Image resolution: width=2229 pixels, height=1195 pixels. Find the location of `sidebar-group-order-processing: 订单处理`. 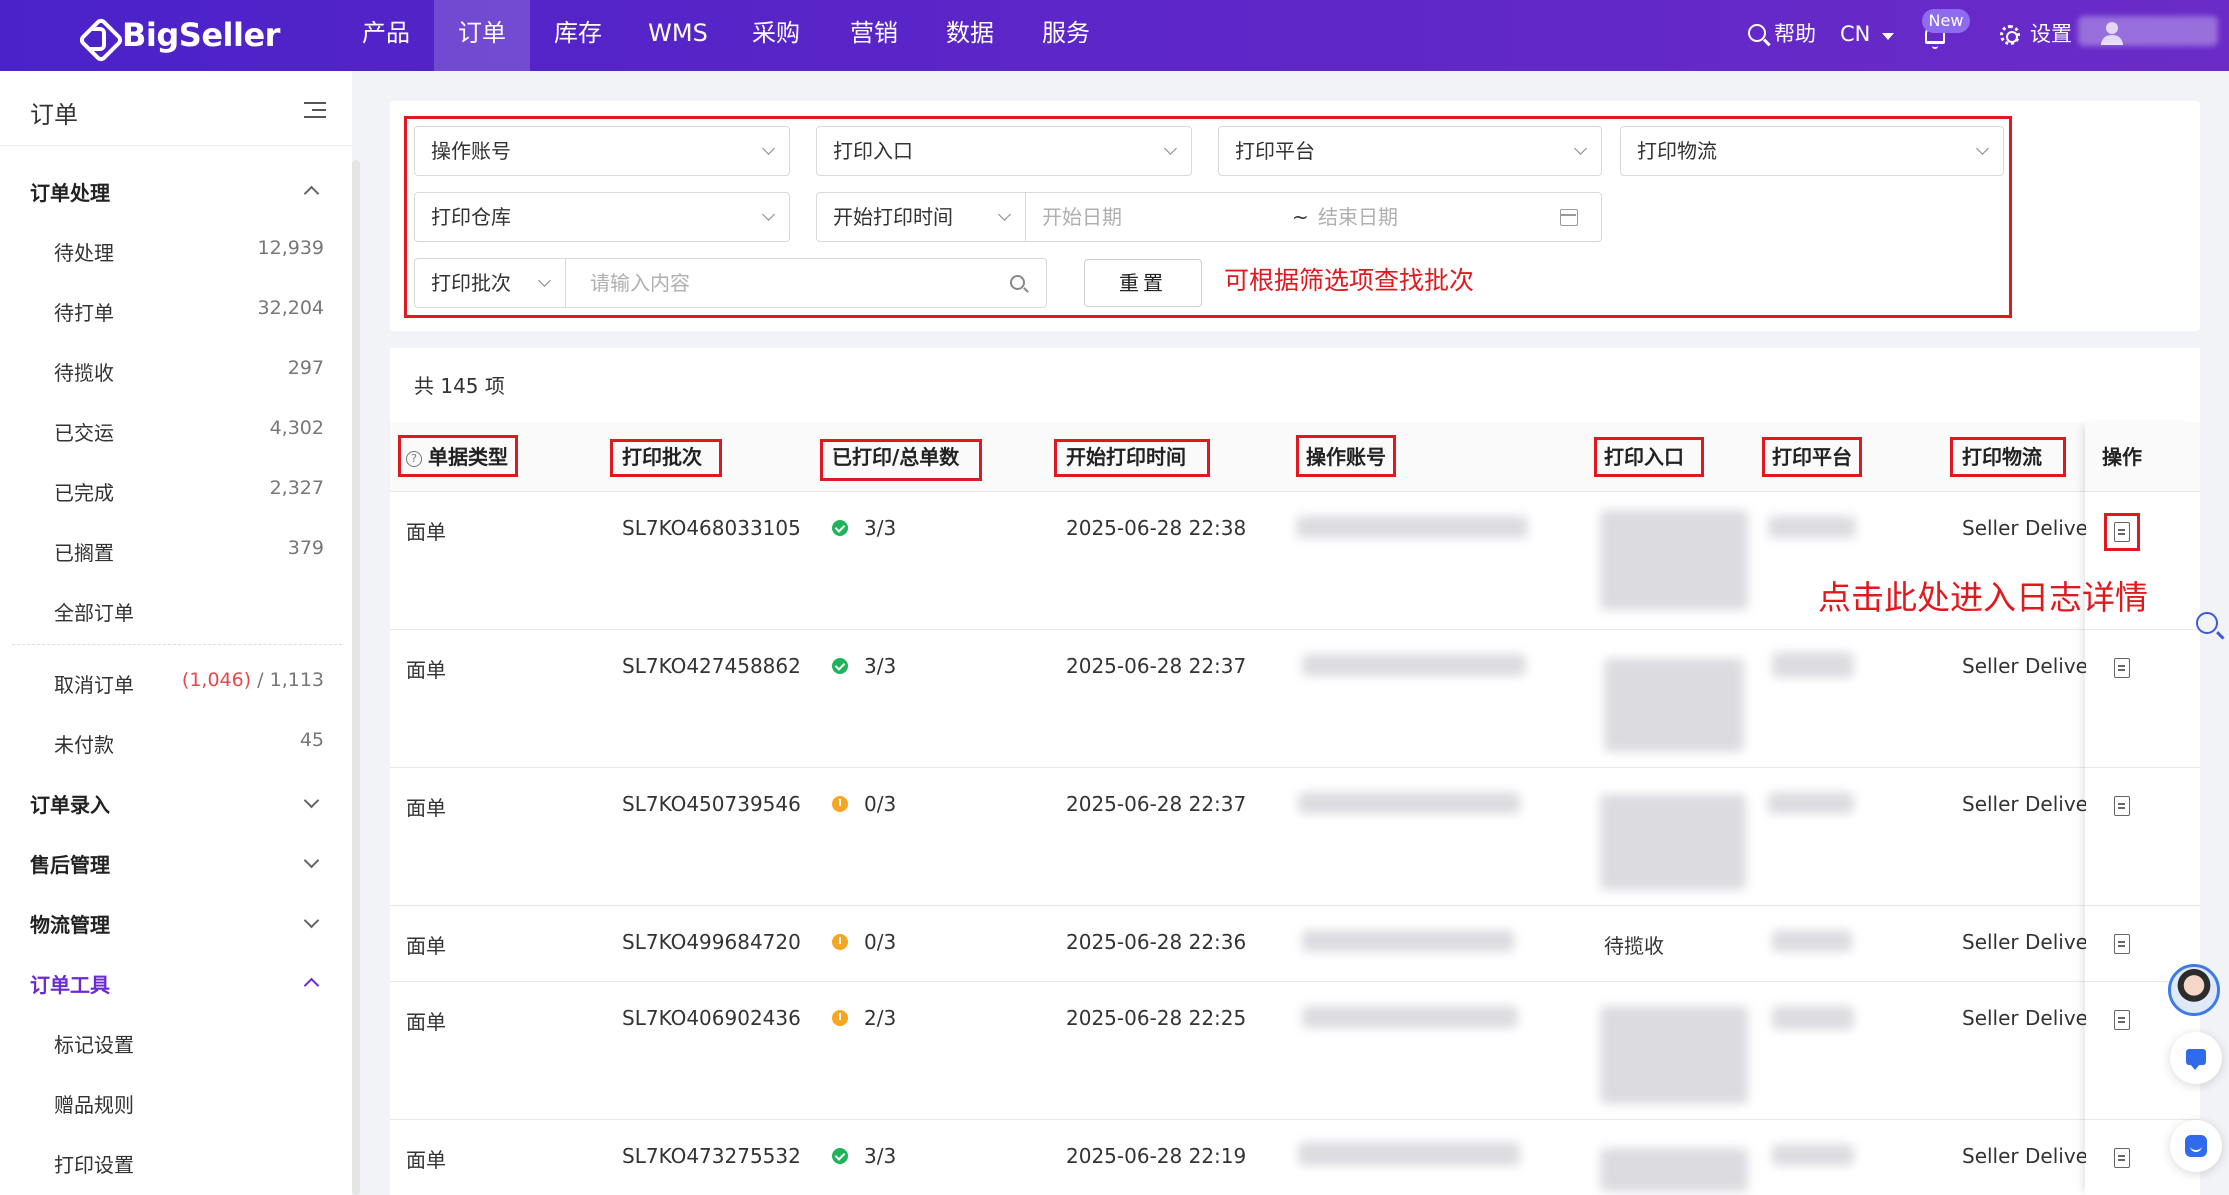

sidebar-group-order-processing: 订单处理 is located at coordinates (70, 191).